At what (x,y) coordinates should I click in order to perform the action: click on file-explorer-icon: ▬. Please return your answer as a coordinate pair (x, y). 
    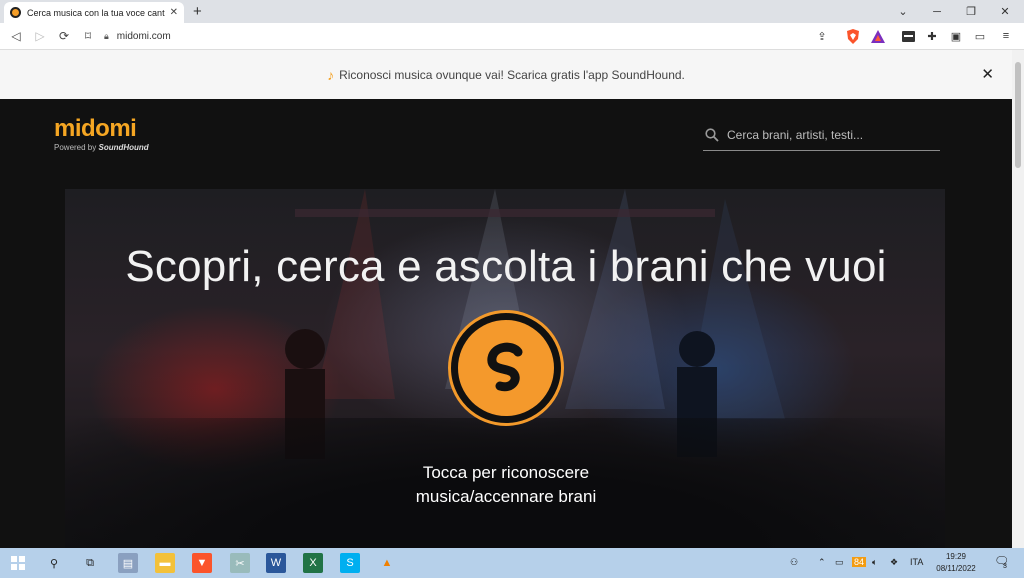
    Looking at the image, I should click on (165, 563).